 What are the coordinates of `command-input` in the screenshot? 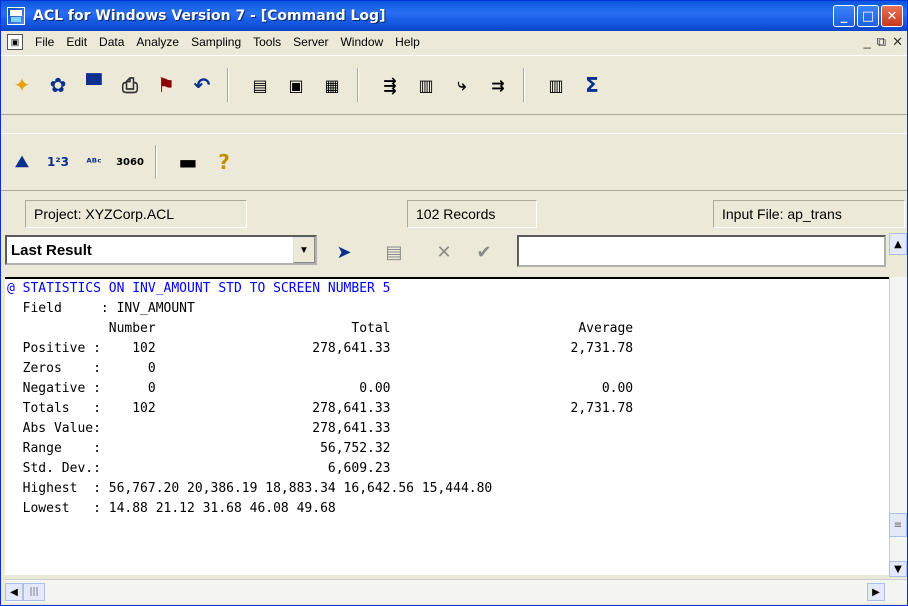 It's located at (701, 251).